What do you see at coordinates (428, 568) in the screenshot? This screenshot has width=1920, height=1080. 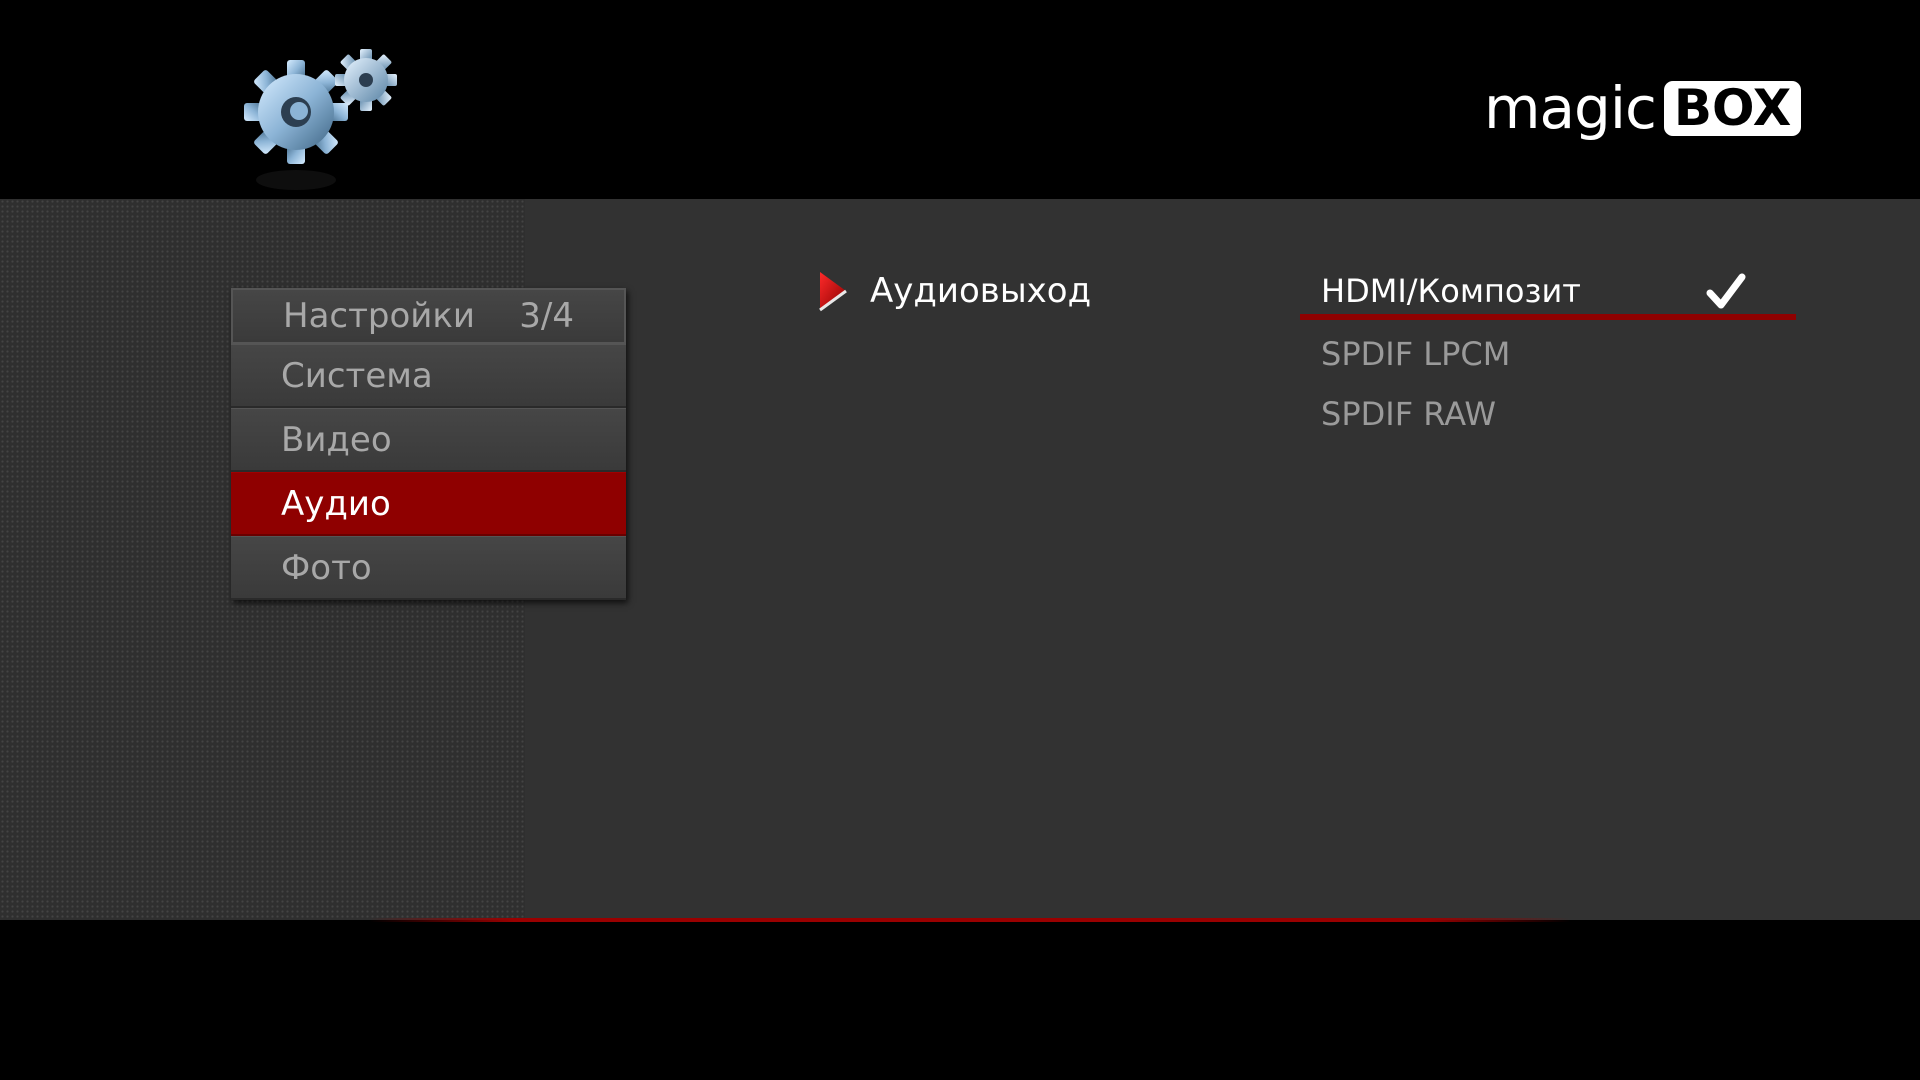 I see `menu-item-photo: Фото` at bounding box center [428, 568].